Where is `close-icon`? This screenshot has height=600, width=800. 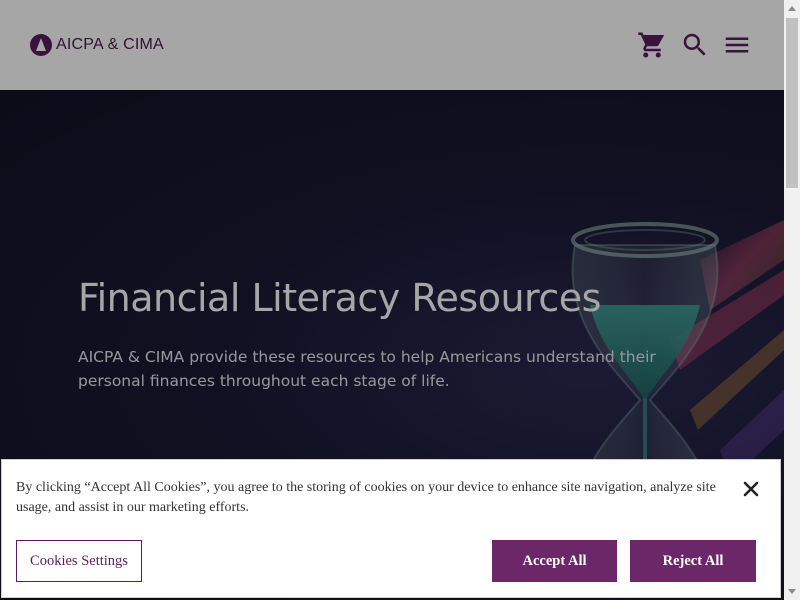
close-icon is located at coordinates (751, 489).